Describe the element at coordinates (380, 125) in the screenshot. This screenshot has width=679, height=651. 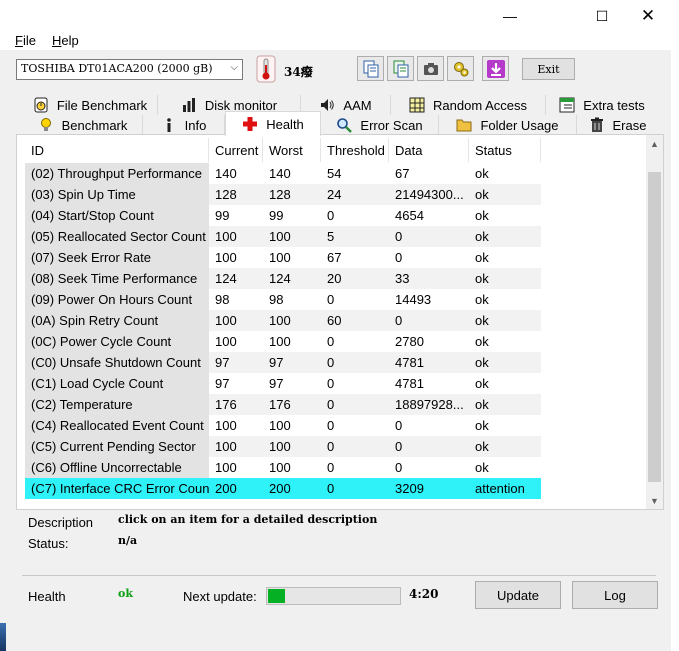
I see `tab-error-scan: Error Scan` at that location.